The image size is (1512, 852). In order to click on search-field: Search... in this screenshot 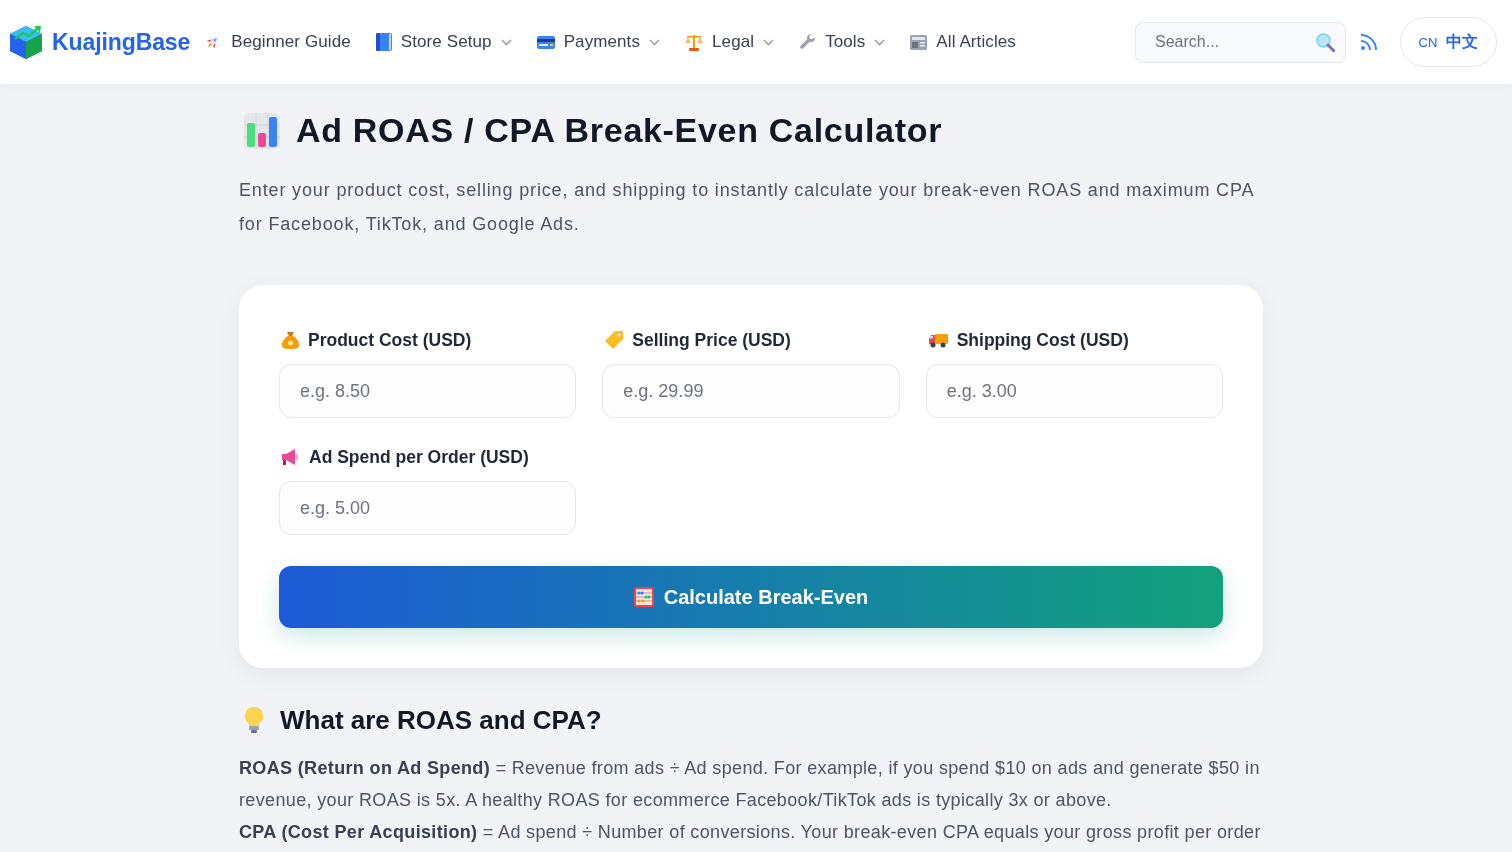, I will do `click(1240, 42)`.